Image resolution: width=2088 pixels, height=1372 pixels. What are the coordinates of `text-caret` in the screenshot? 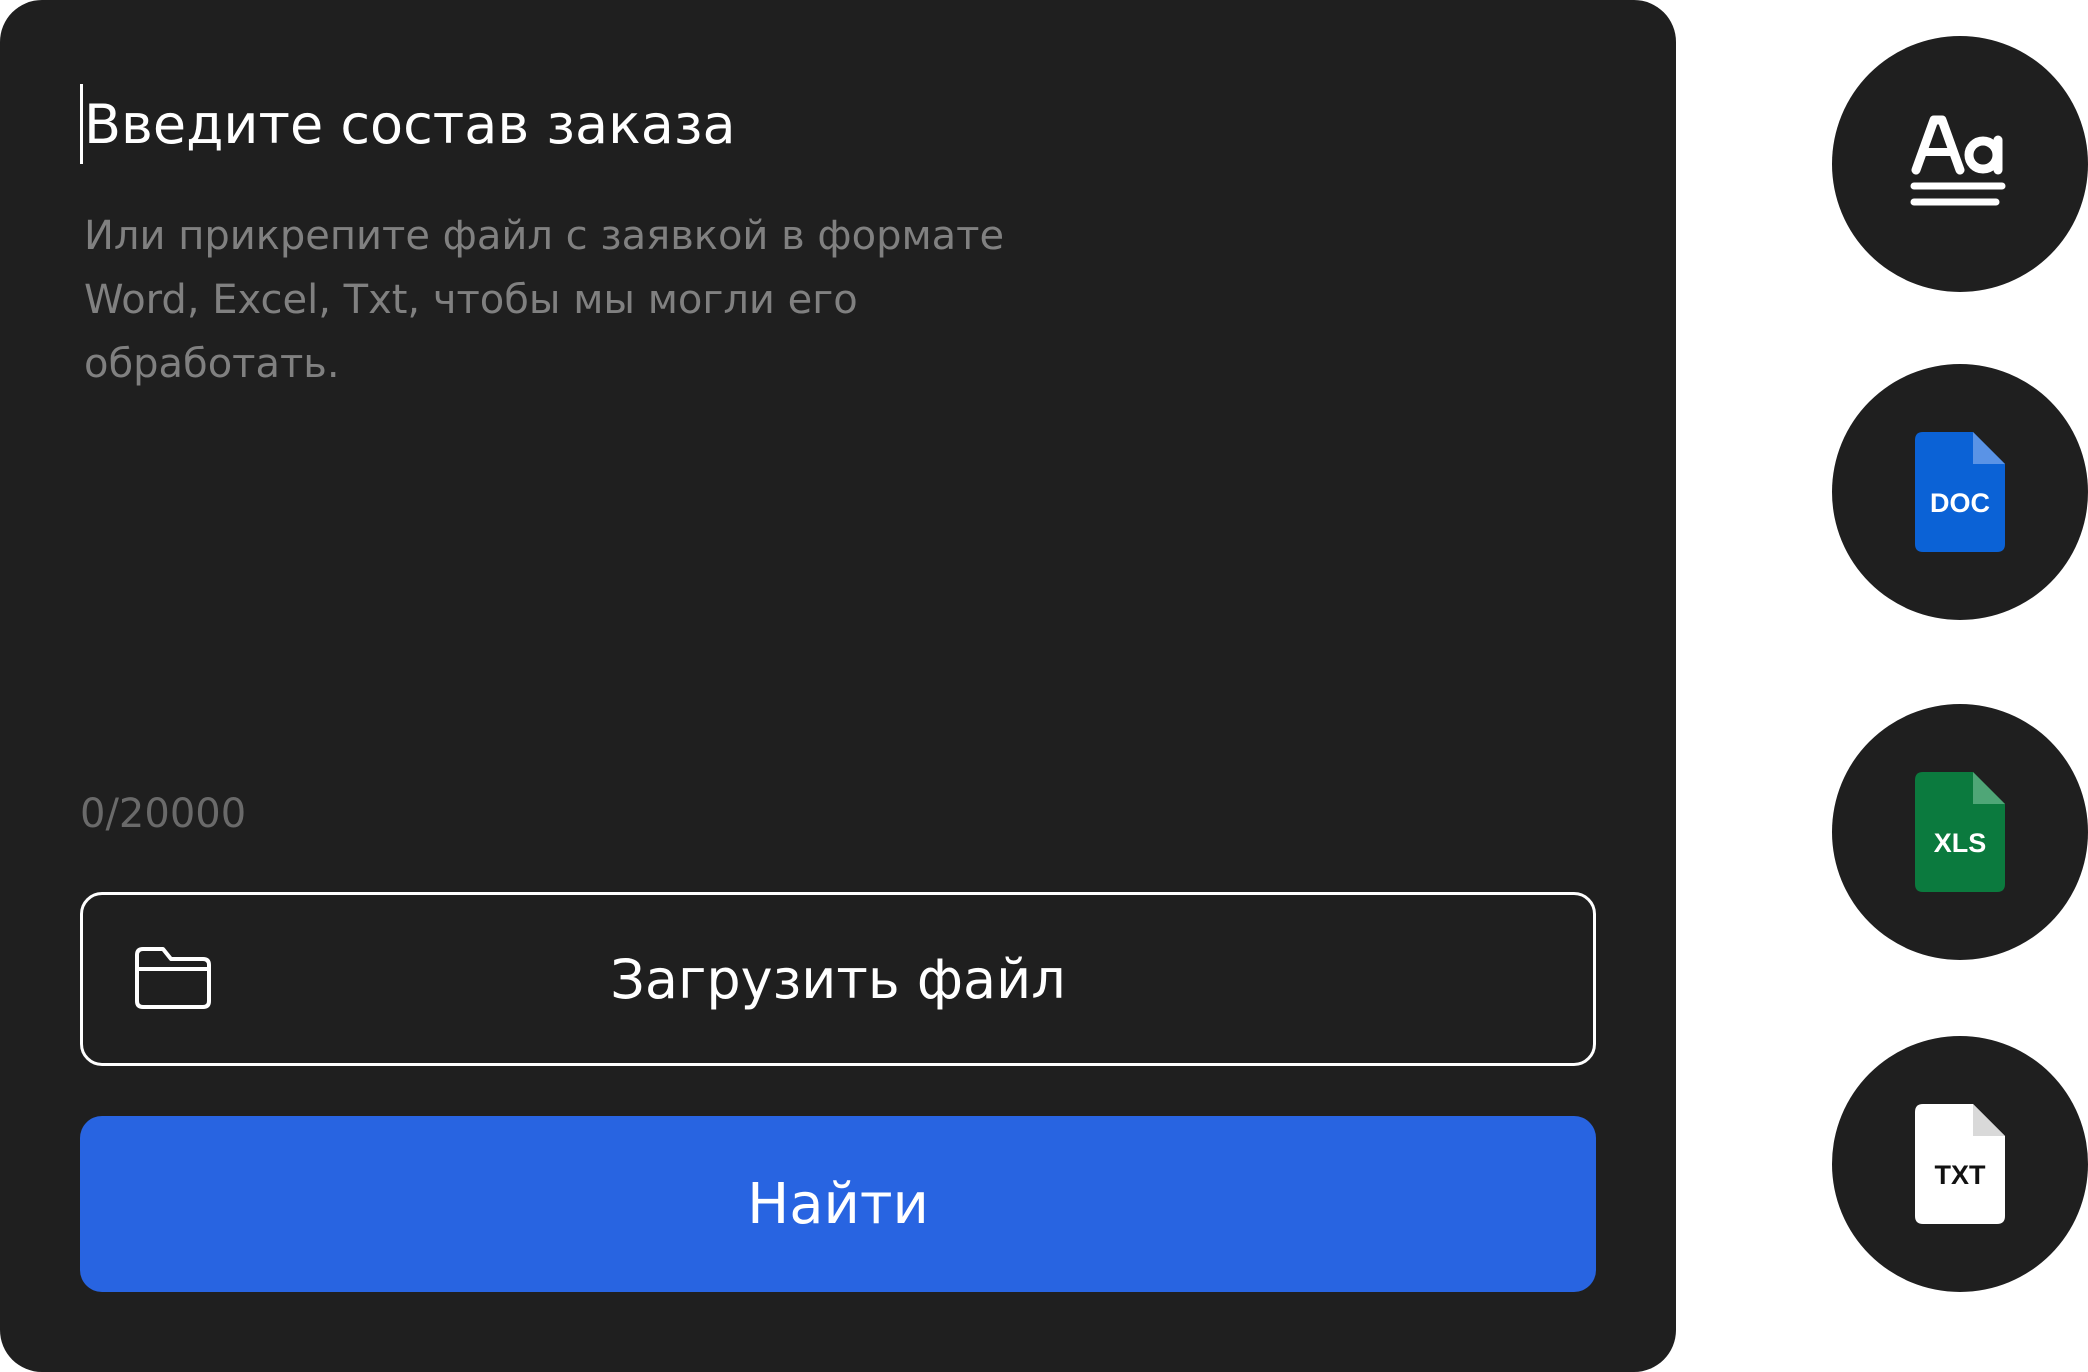 It's located at (81, 124).